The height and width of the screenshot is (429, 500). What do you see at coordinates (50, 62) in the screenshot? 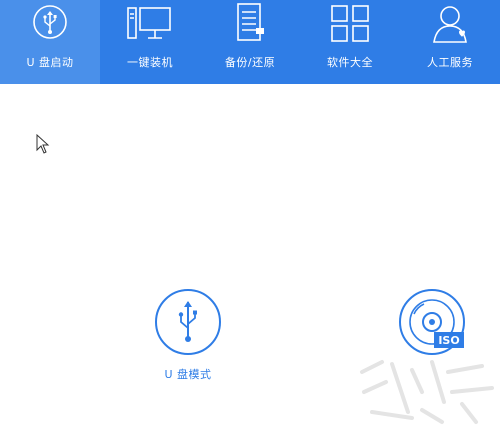
I see `nav-tab-label: U 盘启动` at bounding box center [50, 62].